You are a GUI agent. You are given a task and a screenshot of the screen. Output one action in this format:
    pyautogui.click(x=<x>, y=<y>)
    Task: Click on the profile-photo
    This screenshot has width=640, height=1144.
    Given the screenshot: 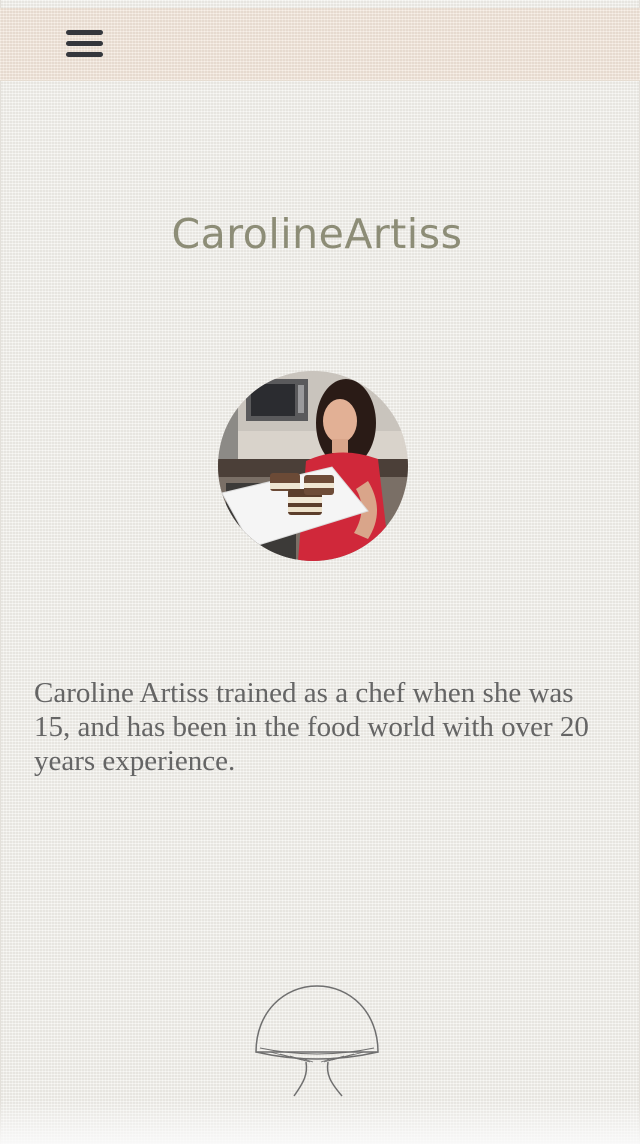 What is the action you would take?
    pyautogui.click(x=313, y=466)
    